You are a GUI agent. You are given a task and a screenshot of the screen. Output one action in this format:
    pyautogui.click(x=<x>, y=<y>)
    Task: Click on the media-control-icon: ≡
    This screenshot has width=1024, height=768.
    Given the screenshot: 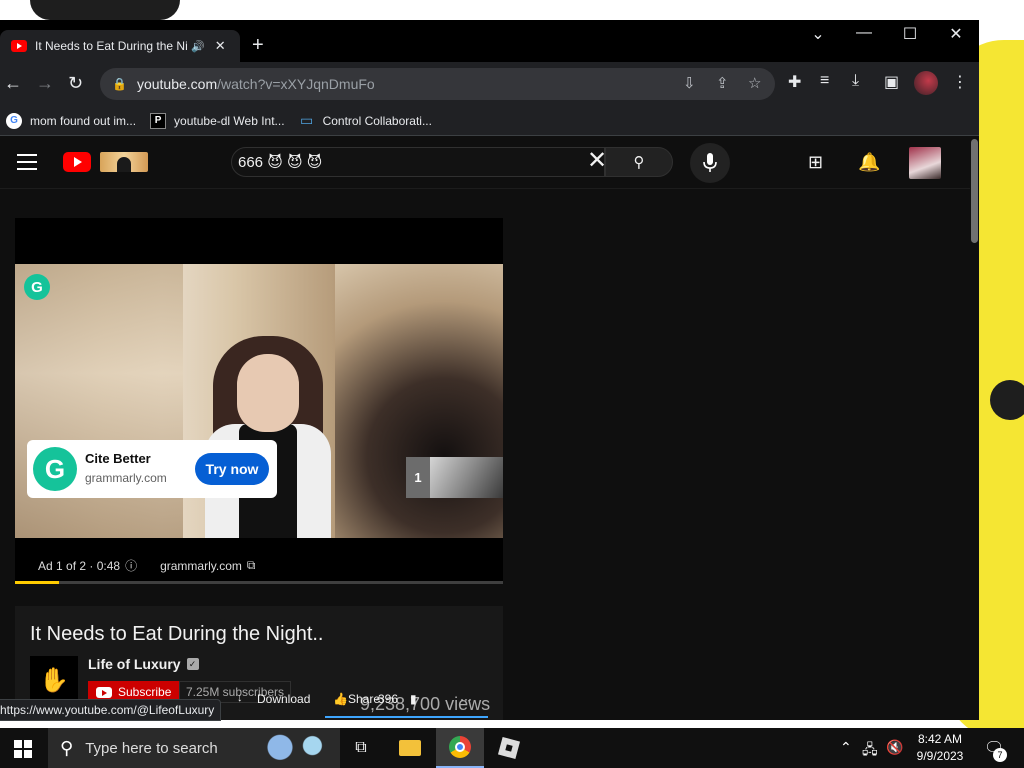 What is the action you would take?
    pyautogui.click(x=824, y=81)
    